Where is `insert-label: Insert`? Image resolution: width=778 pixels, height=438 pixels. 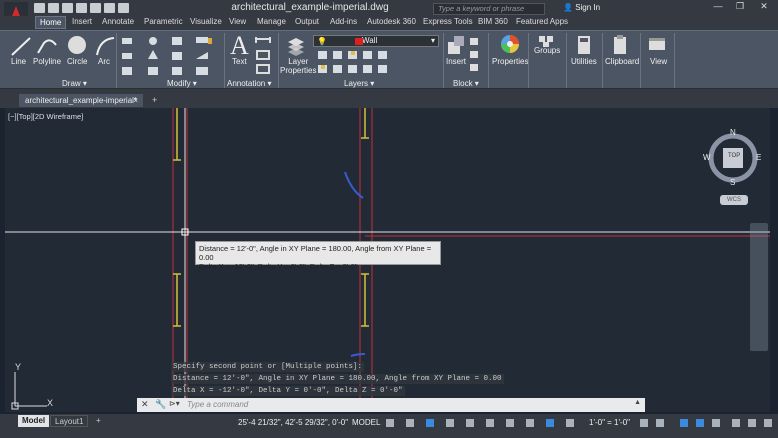
insert-label: Insert is located at coordinates (456, 61).